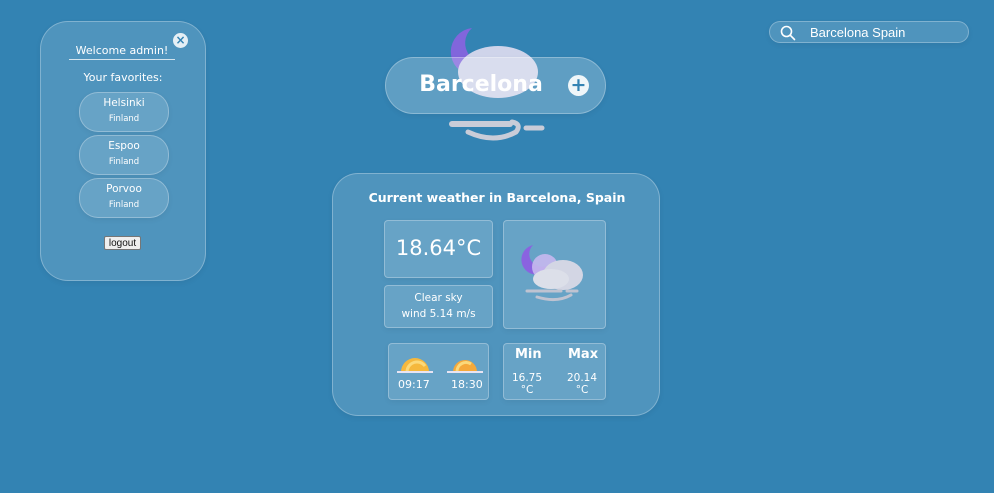 This screenshot has height=493, width=994. I want to click on sunset-icon, so click(465, 366).